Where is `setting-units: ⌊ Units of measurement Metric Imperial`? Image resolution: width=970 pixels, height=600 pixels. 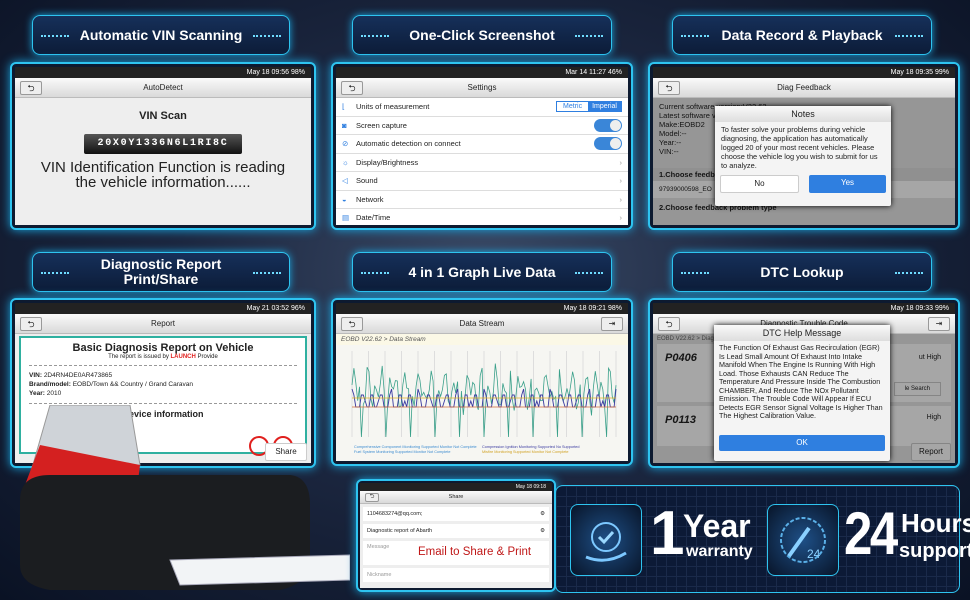
setting-units: ⌊ Units of measurement Metric Imperial is located at coordinates (482, 107).